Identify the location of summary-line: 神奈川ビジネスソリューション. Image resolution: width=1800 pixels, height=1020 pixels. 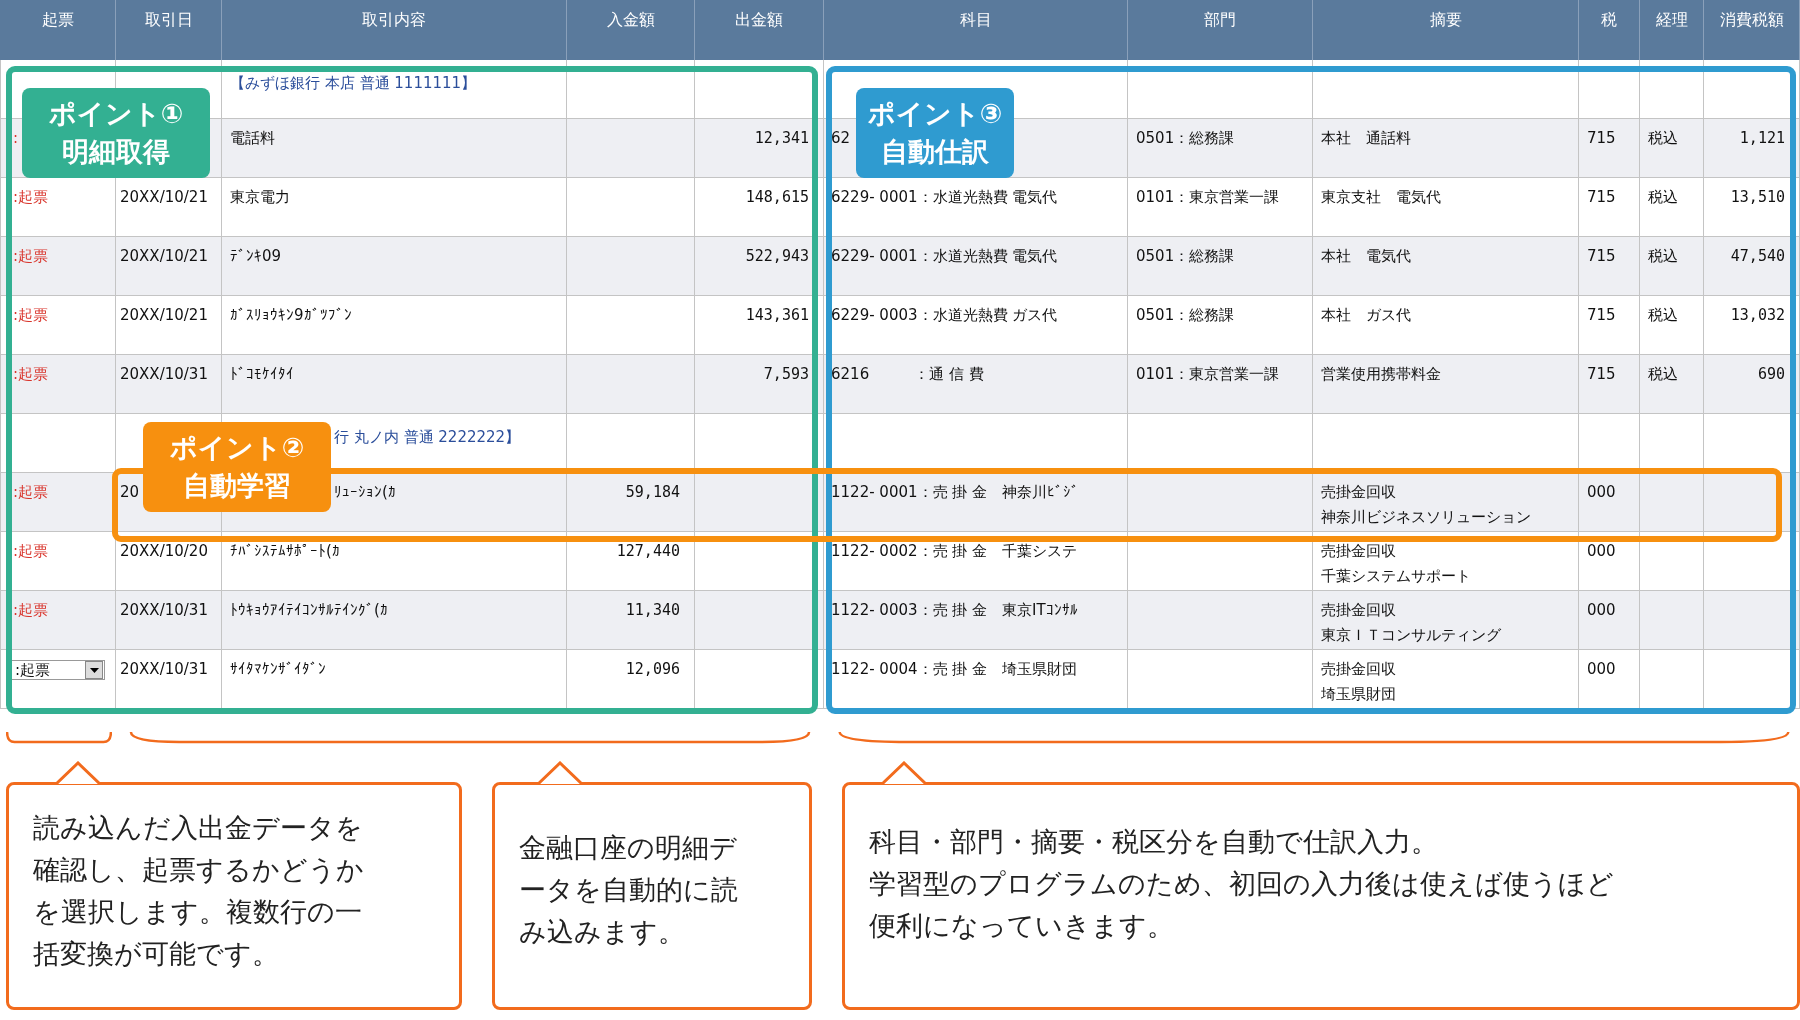
(1426, 517).